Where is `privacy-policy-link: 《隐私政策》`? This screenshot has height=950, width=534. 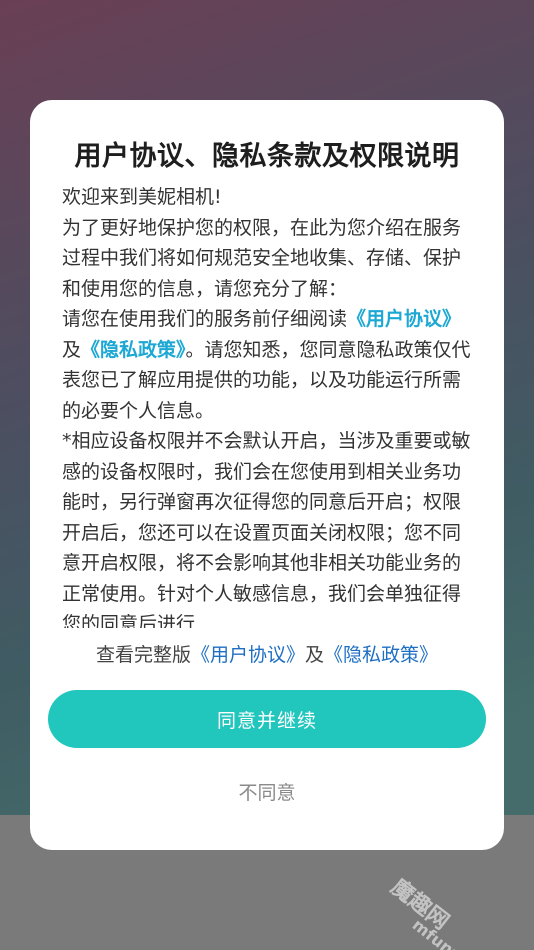 privacy-policy-link: 《隐私政策》 is located at coordinates (133, 350).